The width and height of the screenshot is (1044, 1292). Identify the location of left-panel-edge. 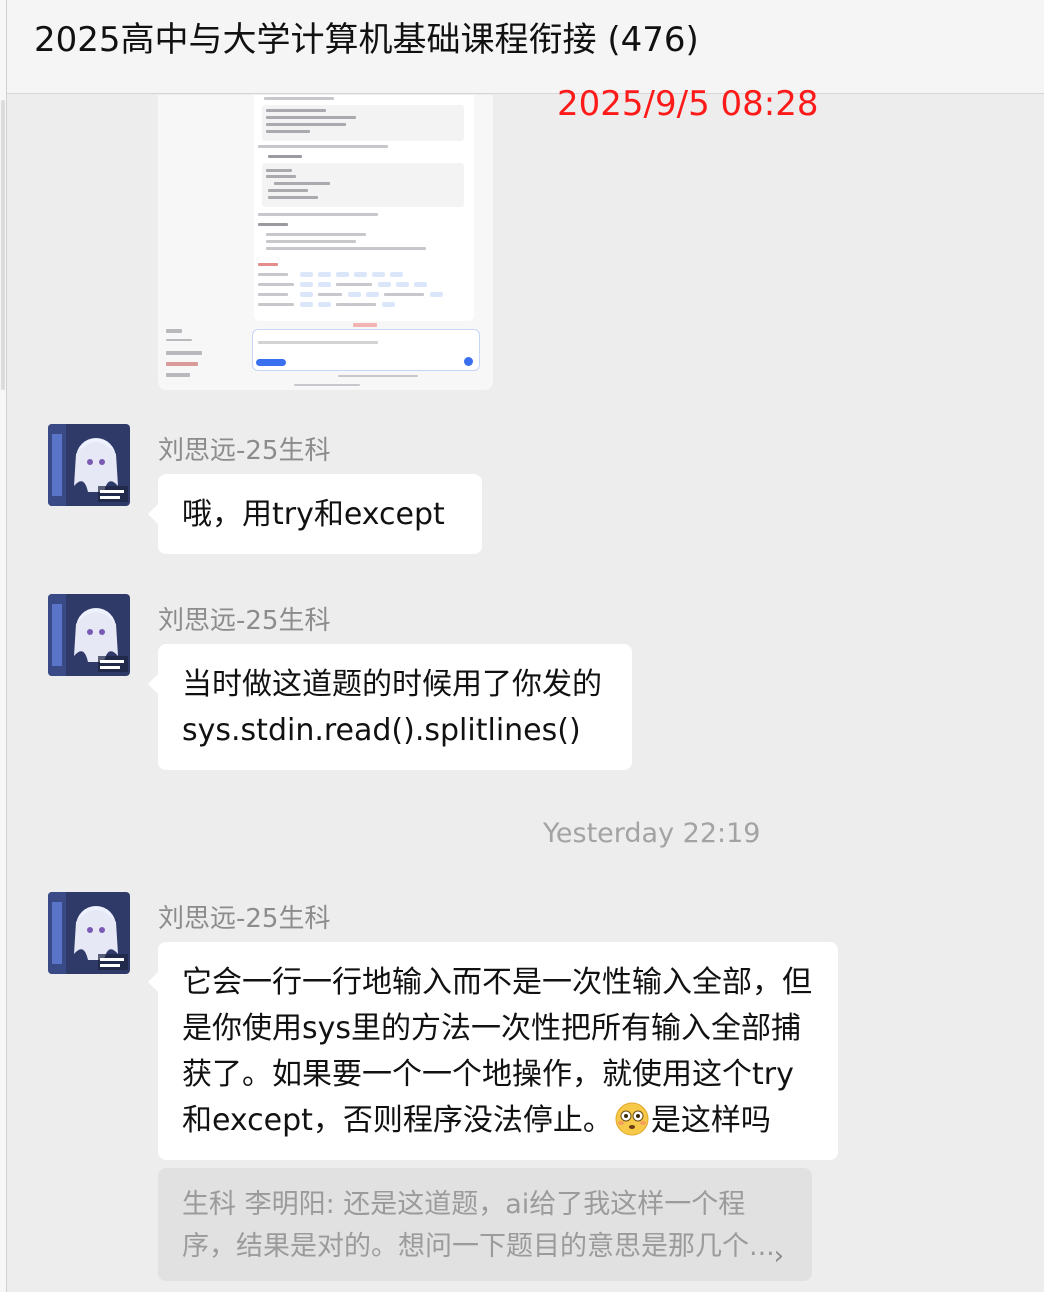
(3, 646).